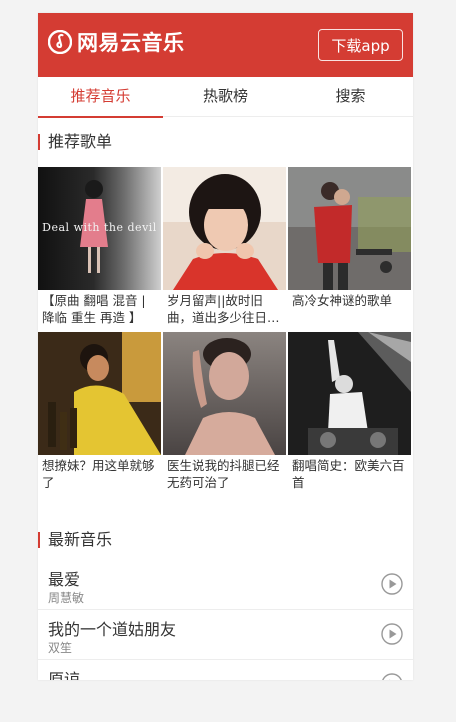 The width and height of the screenshot is (456, 722). I want to click on tab-hot-chart: 热歌榜, so click(225, 96).